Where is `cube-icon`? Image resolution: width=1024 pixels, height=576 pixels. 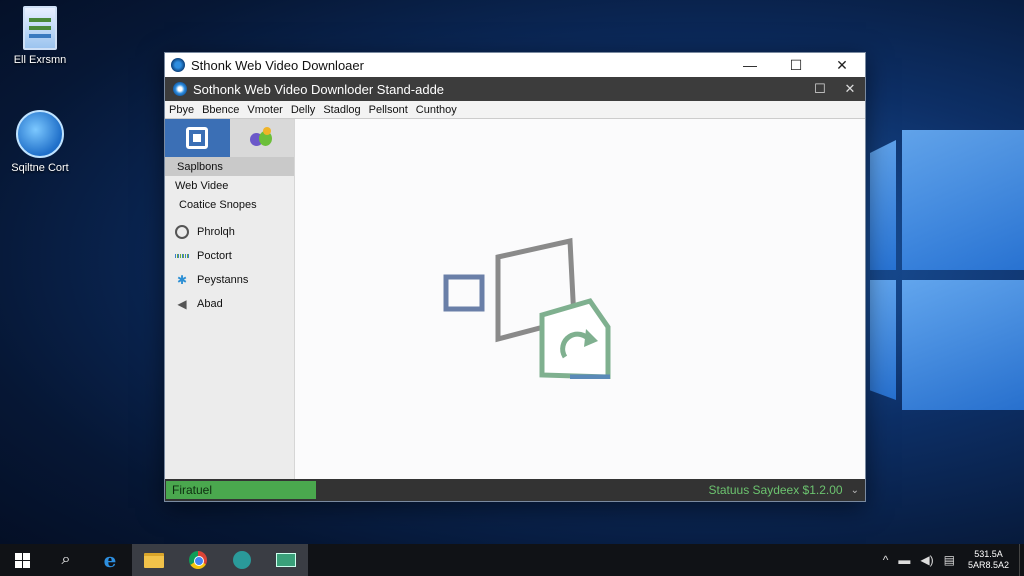 cube-icon is located at coordinates (197, 138).